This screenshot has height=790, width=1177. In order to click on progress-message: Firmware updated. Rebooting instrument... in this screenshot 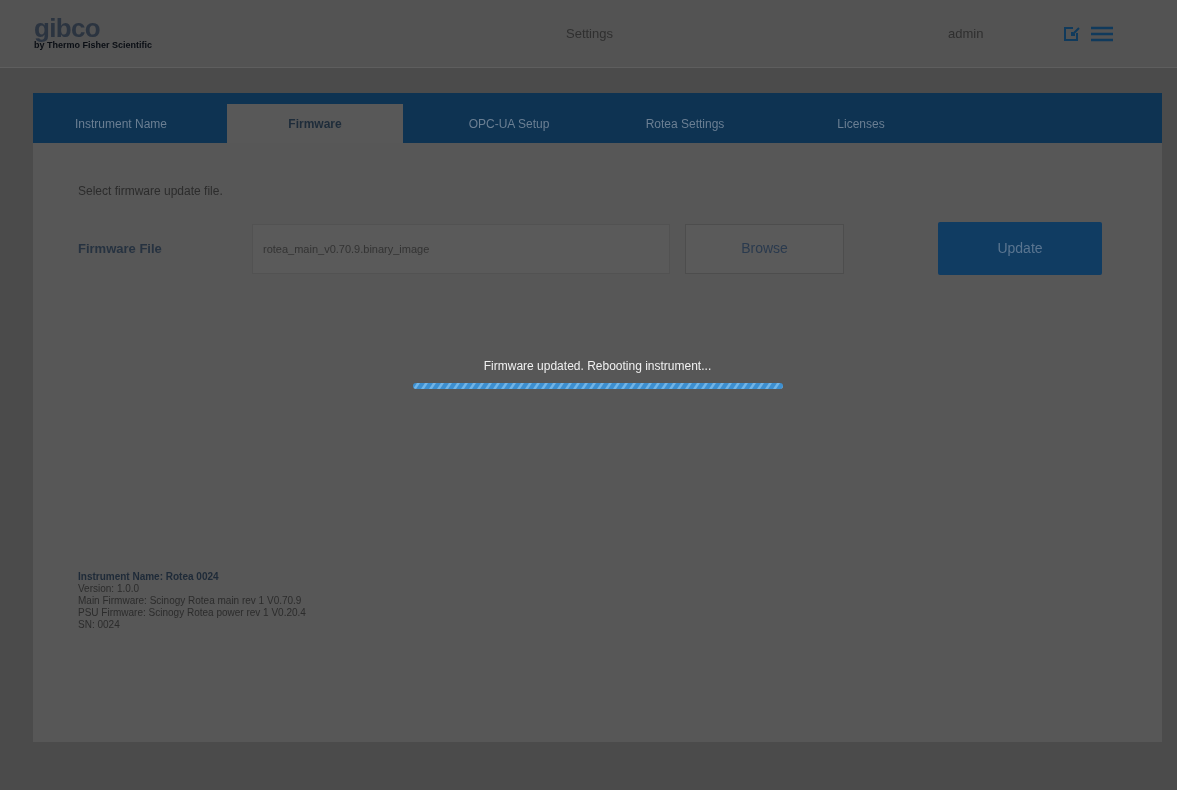, I will do `click(597, 366)`.